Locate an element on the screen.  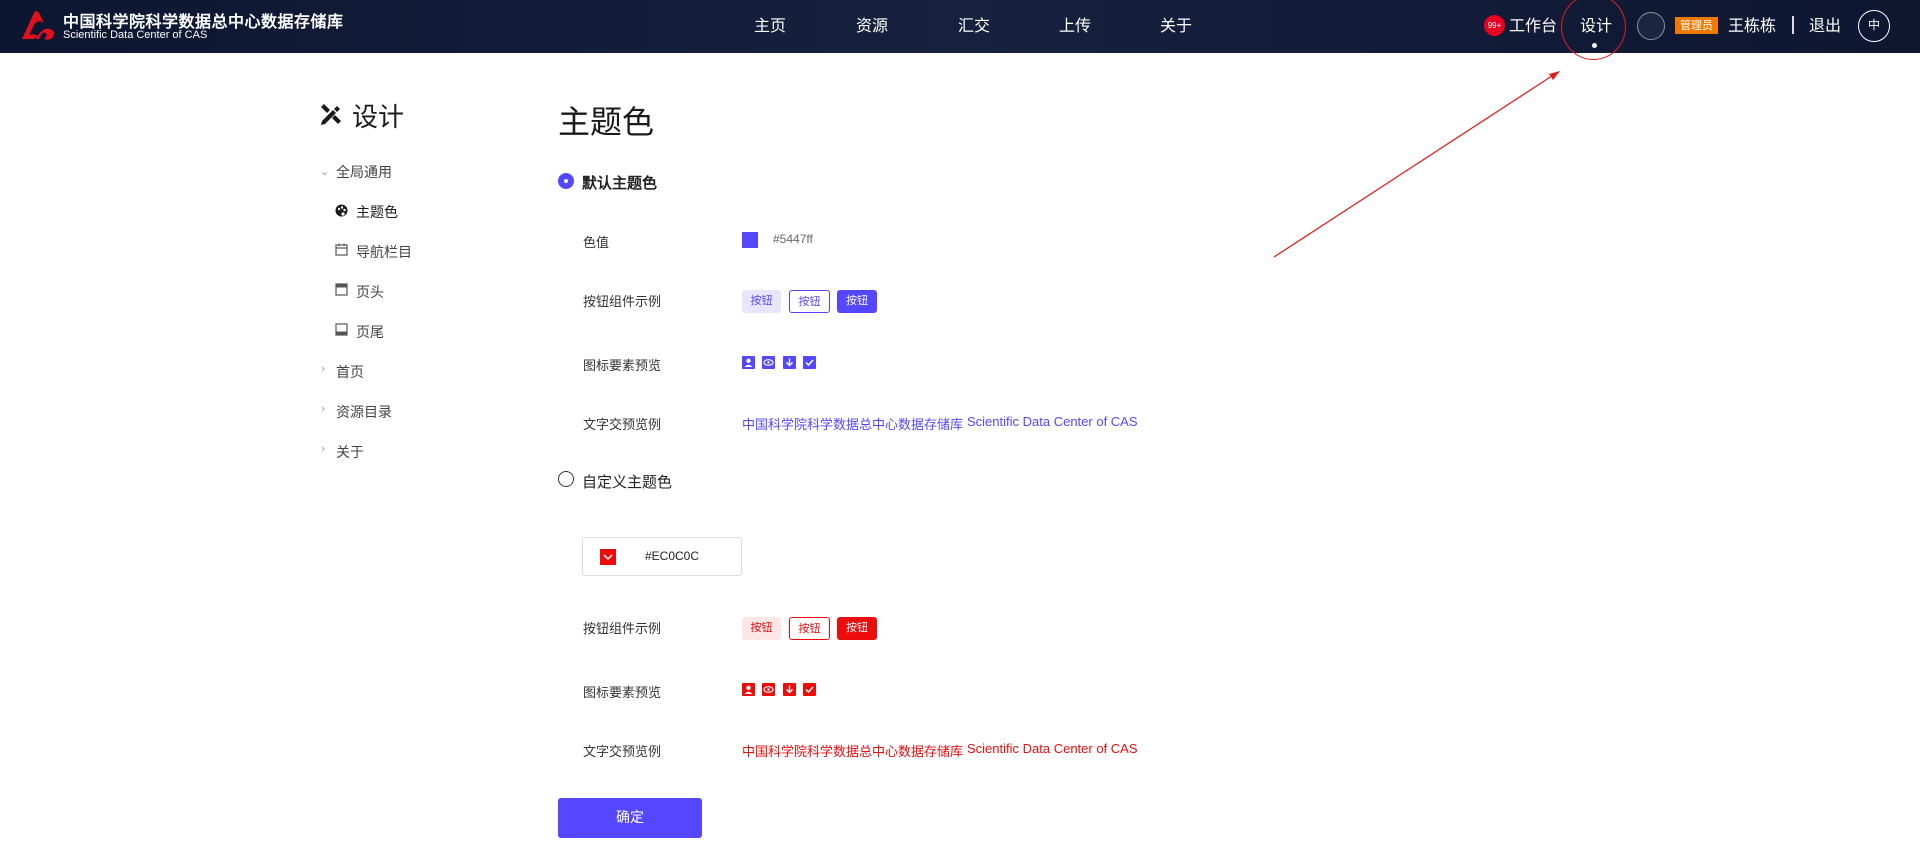
cas-logo-icon is located at coordinates (39, 25).